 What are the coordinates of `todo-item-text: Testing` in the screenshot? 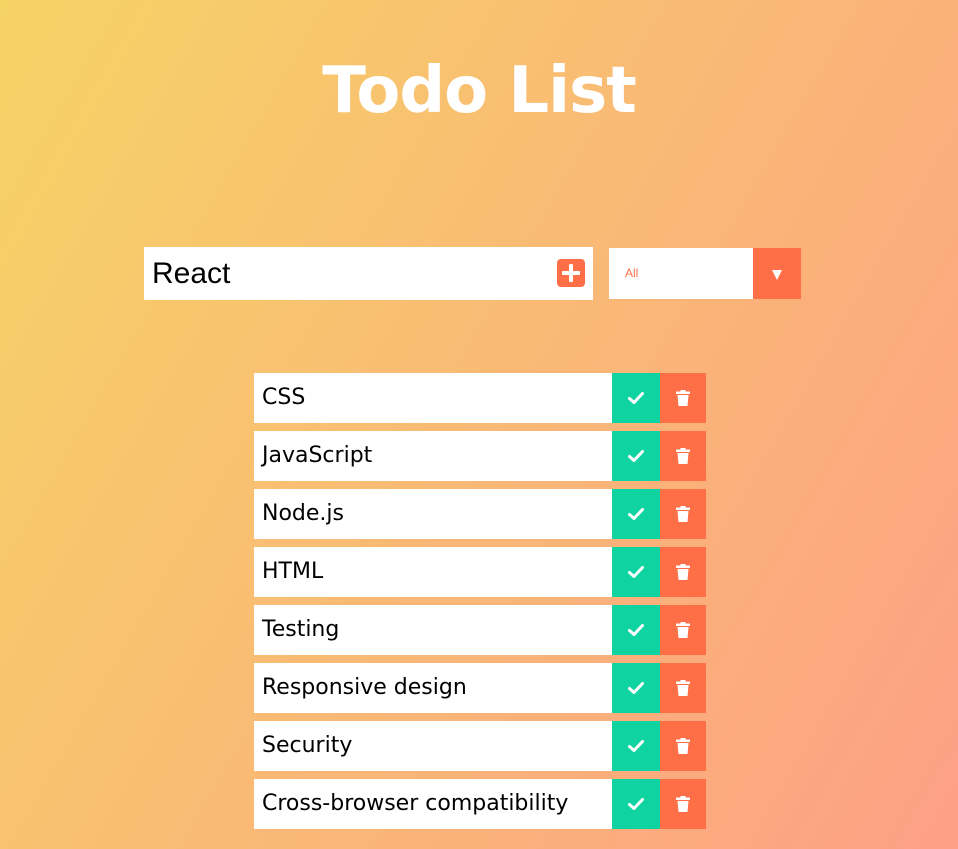 It's located at (301, 629).